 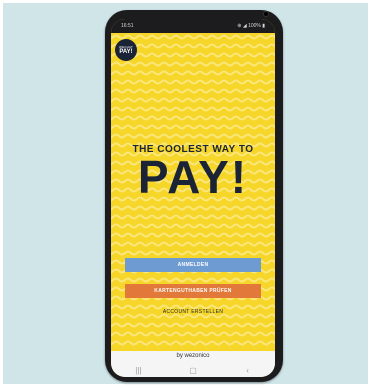 What do you see at coordinates (193, 177) in the screenshot?
I see `headline: PAY!` at bounding box center [193, 177].